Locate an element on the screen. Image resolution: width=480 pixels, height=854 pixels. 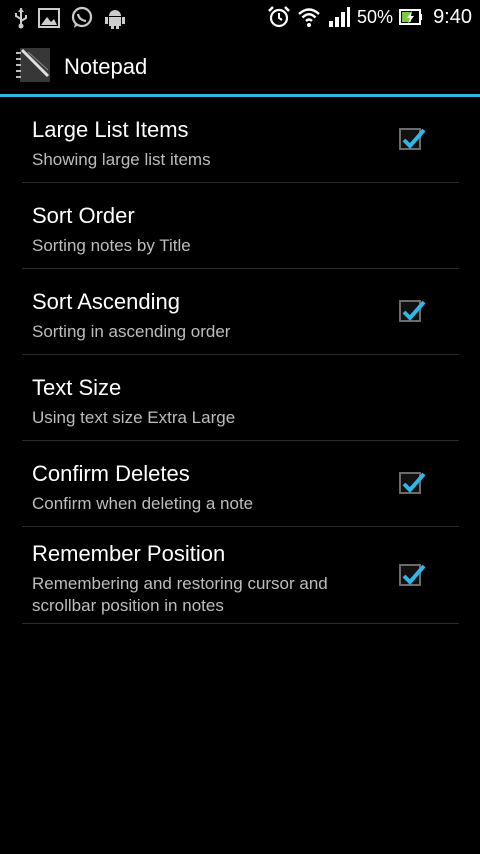
remember-position-checkbox is located at coordinates (412, 575).